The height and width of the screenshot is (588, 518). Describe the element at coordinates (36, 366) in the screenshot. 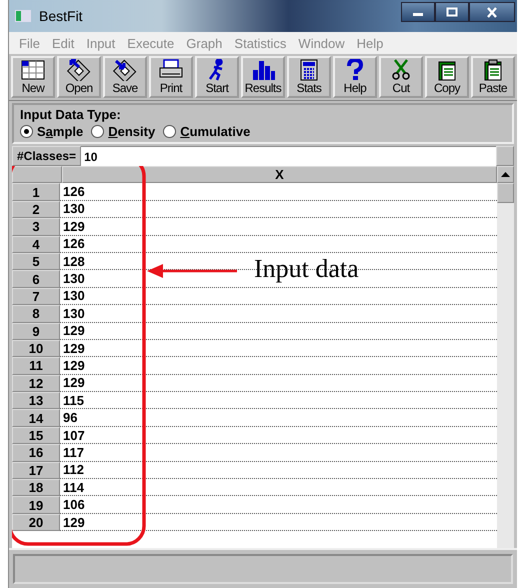

I see `row-header: 11` at that location.